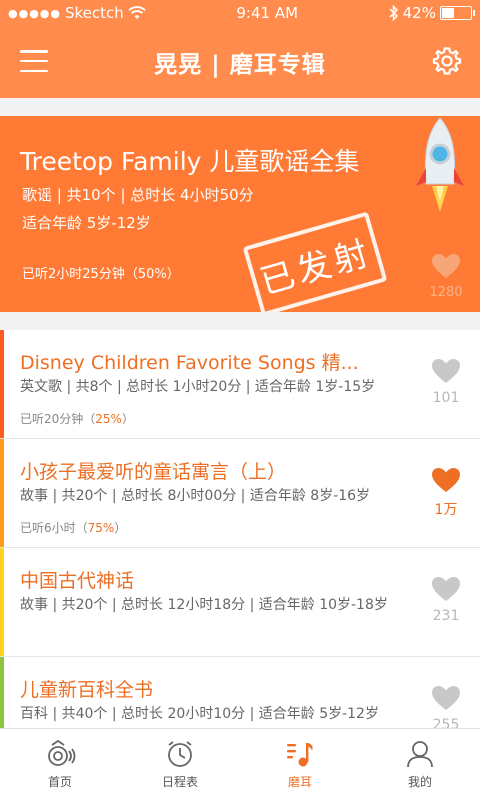  What do you see at coordinates (446, 616) in the screenshot?
I see `like-count: 231` at bounding box center [446, 616].